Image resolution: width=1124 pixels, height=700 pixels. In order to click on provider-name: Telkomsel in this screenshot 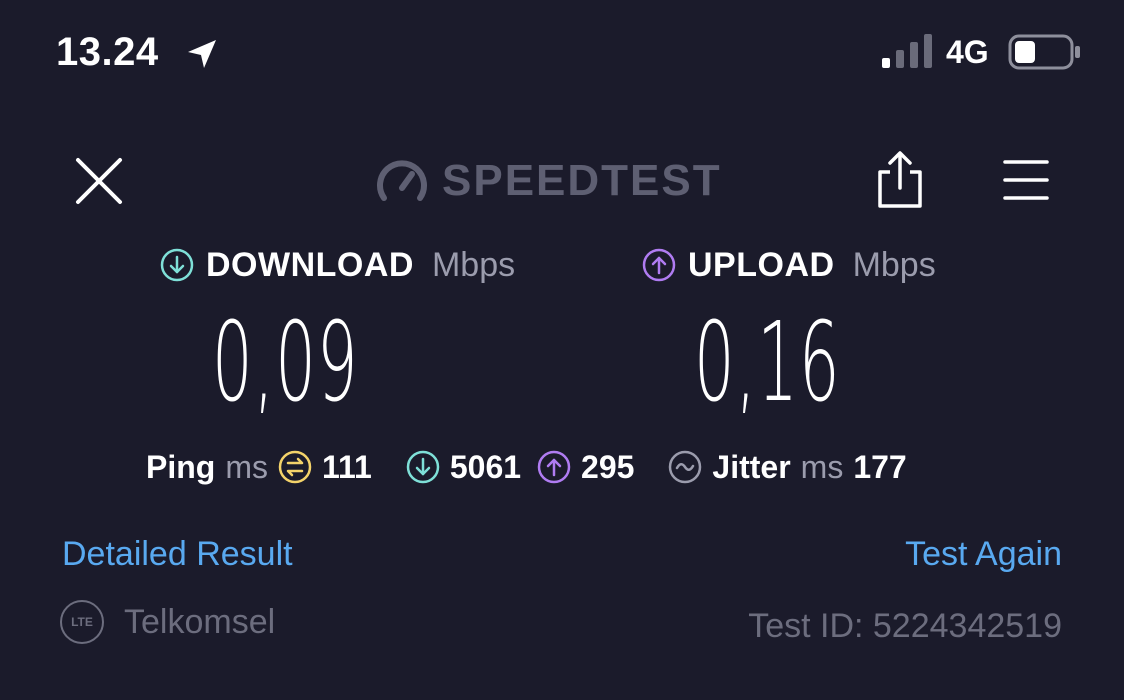, I will do `click(200, 621)`.